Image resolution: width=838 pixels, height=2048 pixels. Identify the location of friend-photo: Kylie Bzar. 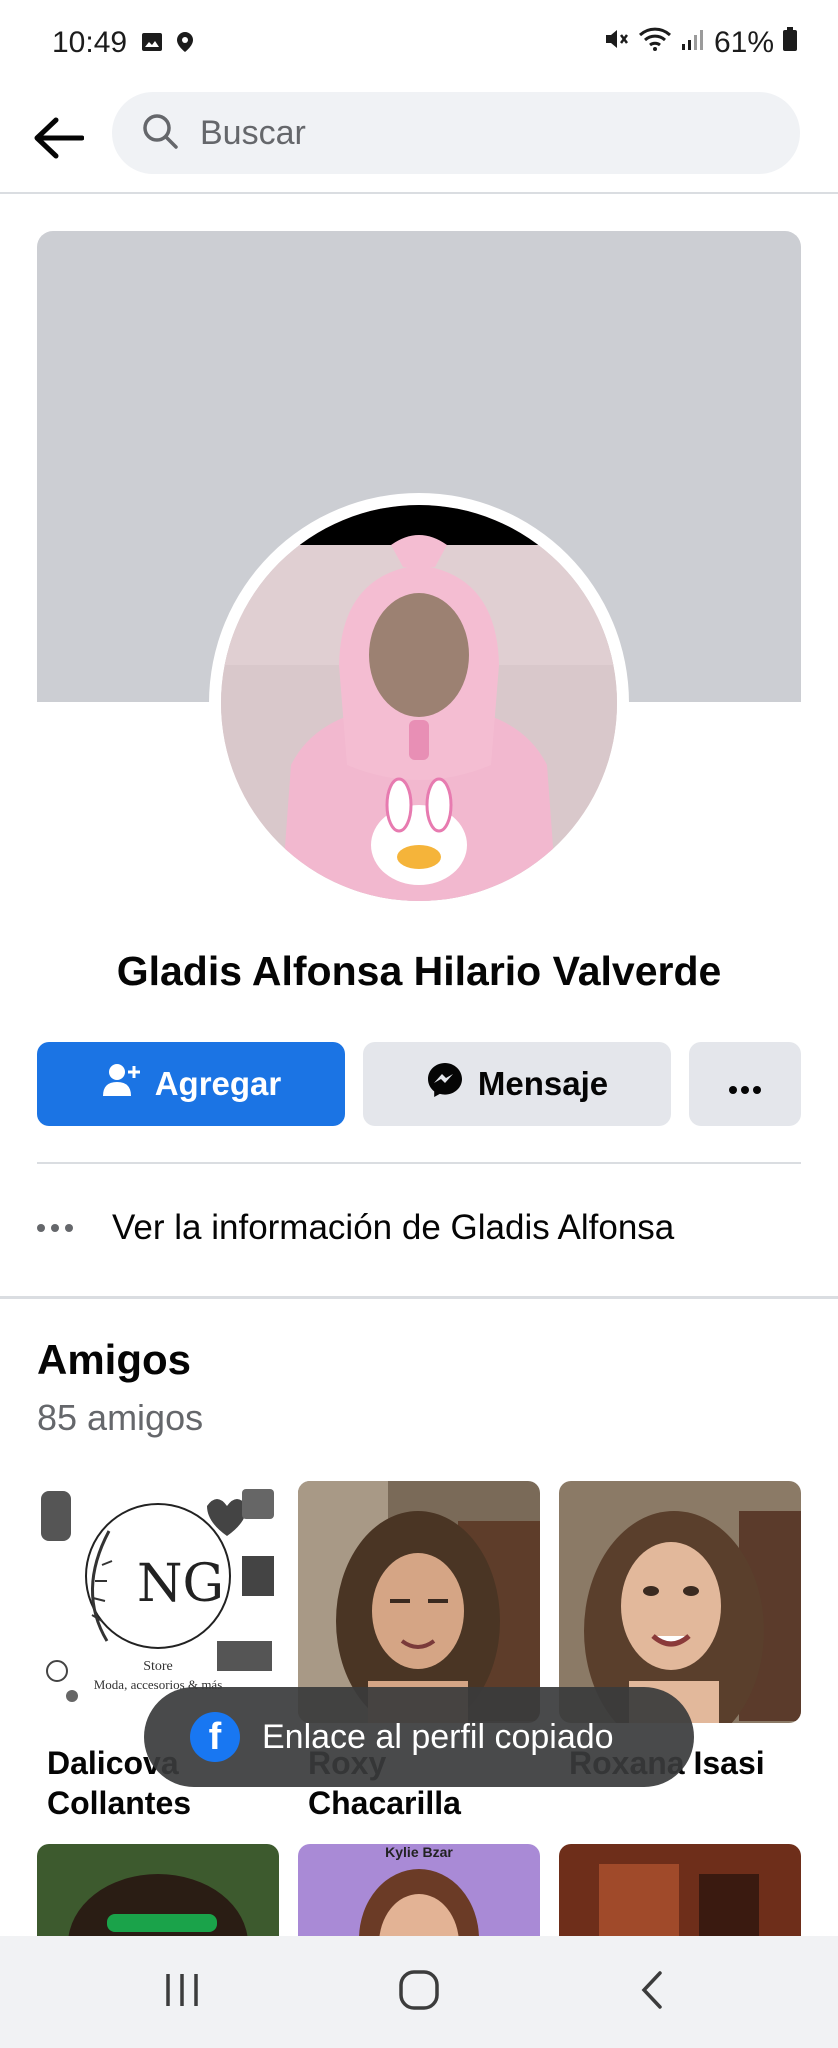
(419, 1890).